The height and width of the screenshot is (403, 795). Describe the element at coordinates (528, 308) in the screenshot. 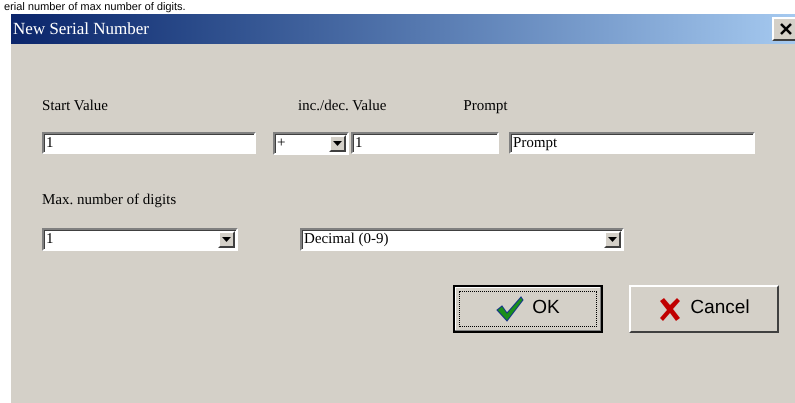

I see `ok-button: OK` at that location.